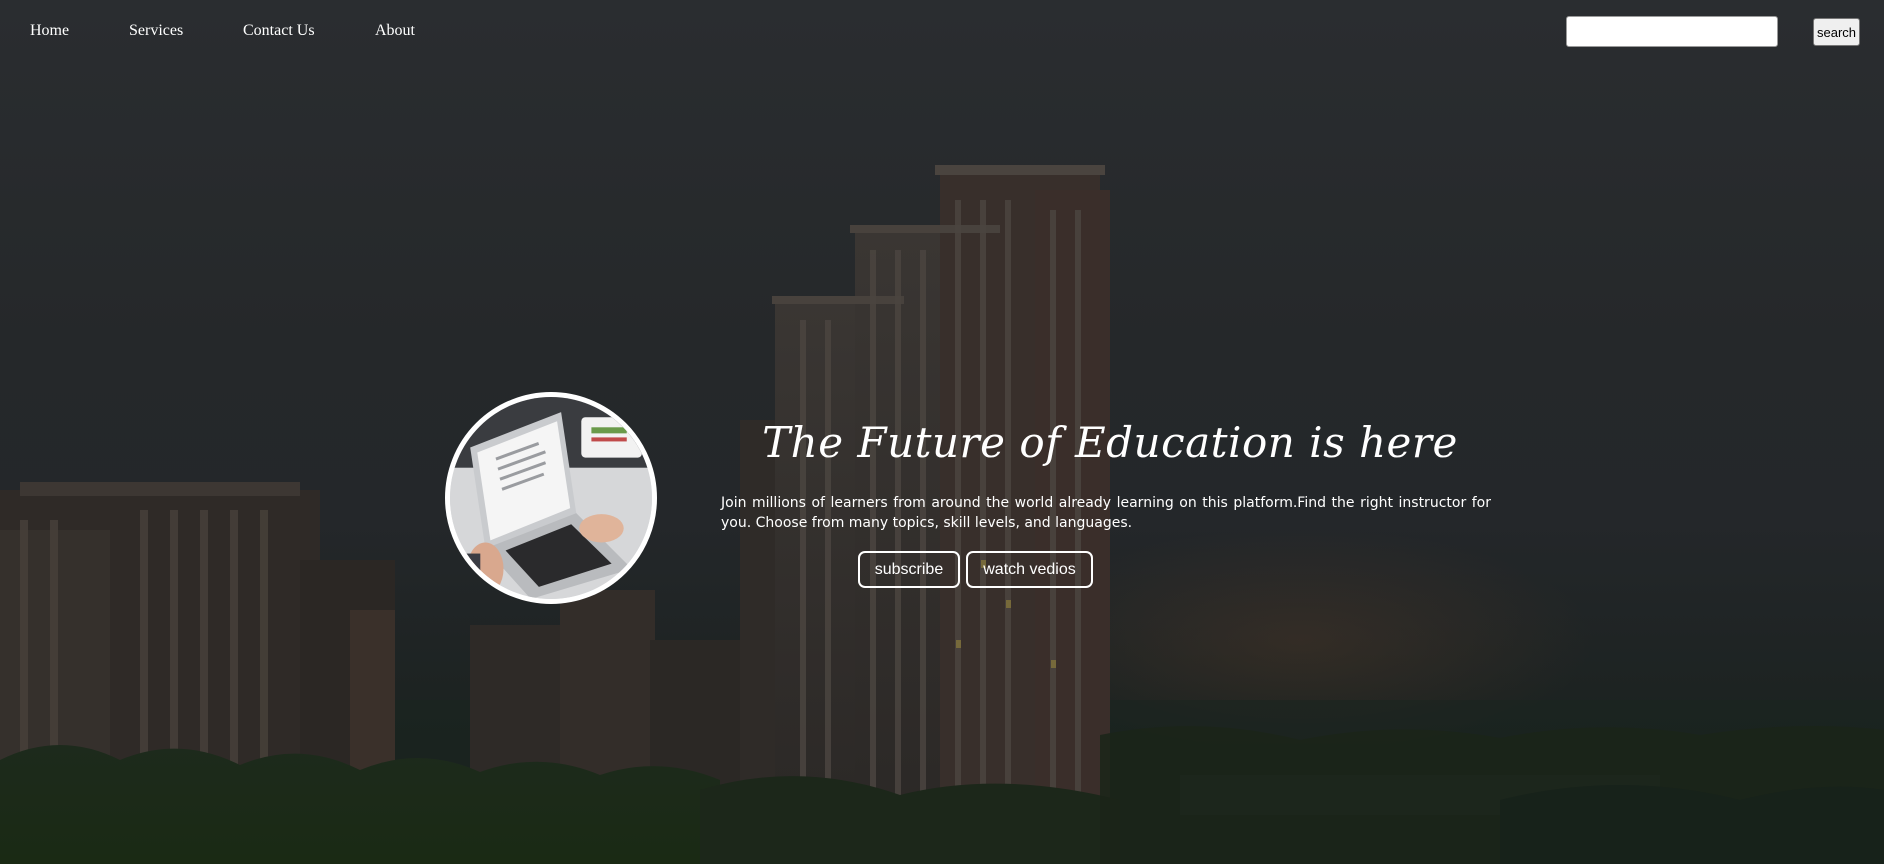 Image resolution: width=1884 pixels, height=864 pixels. I want to click on nav-link-services: Services, so click(156, 31).